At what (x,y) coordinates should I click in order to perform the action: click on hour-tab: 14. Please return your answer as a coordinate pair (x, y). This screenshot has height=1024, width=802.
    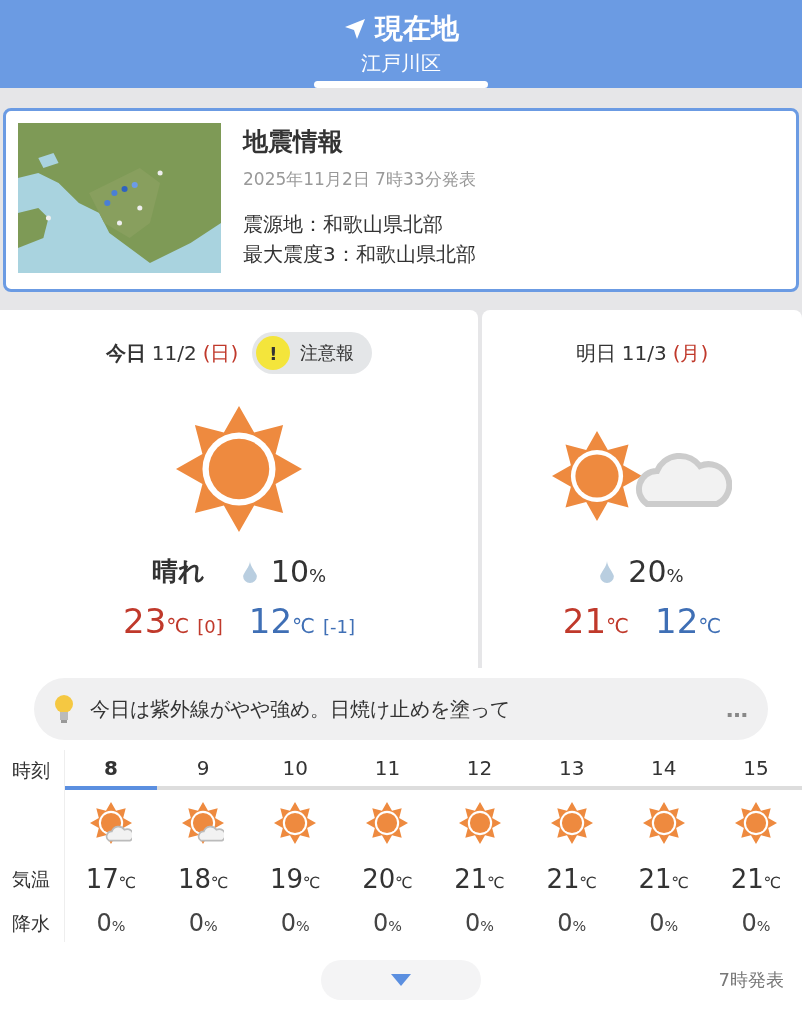
    Looking at the image, I should click on (663, 770).